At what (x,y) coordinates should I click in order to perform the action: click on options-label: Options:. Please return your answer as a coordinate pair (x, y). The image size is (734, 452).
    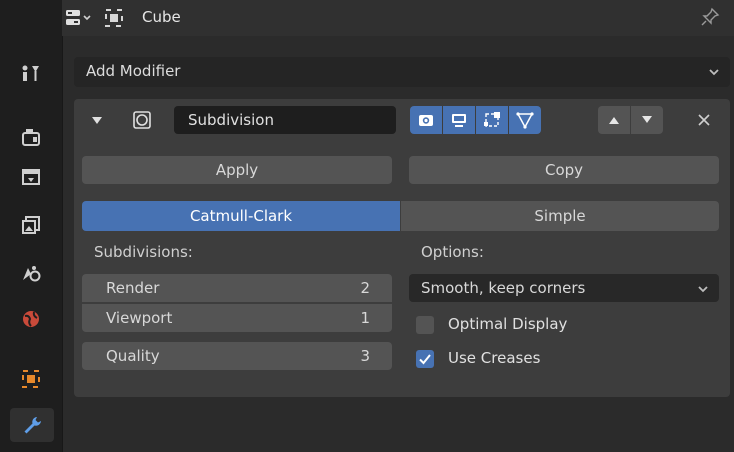
    Looking at the image, I should click on (452, 252).